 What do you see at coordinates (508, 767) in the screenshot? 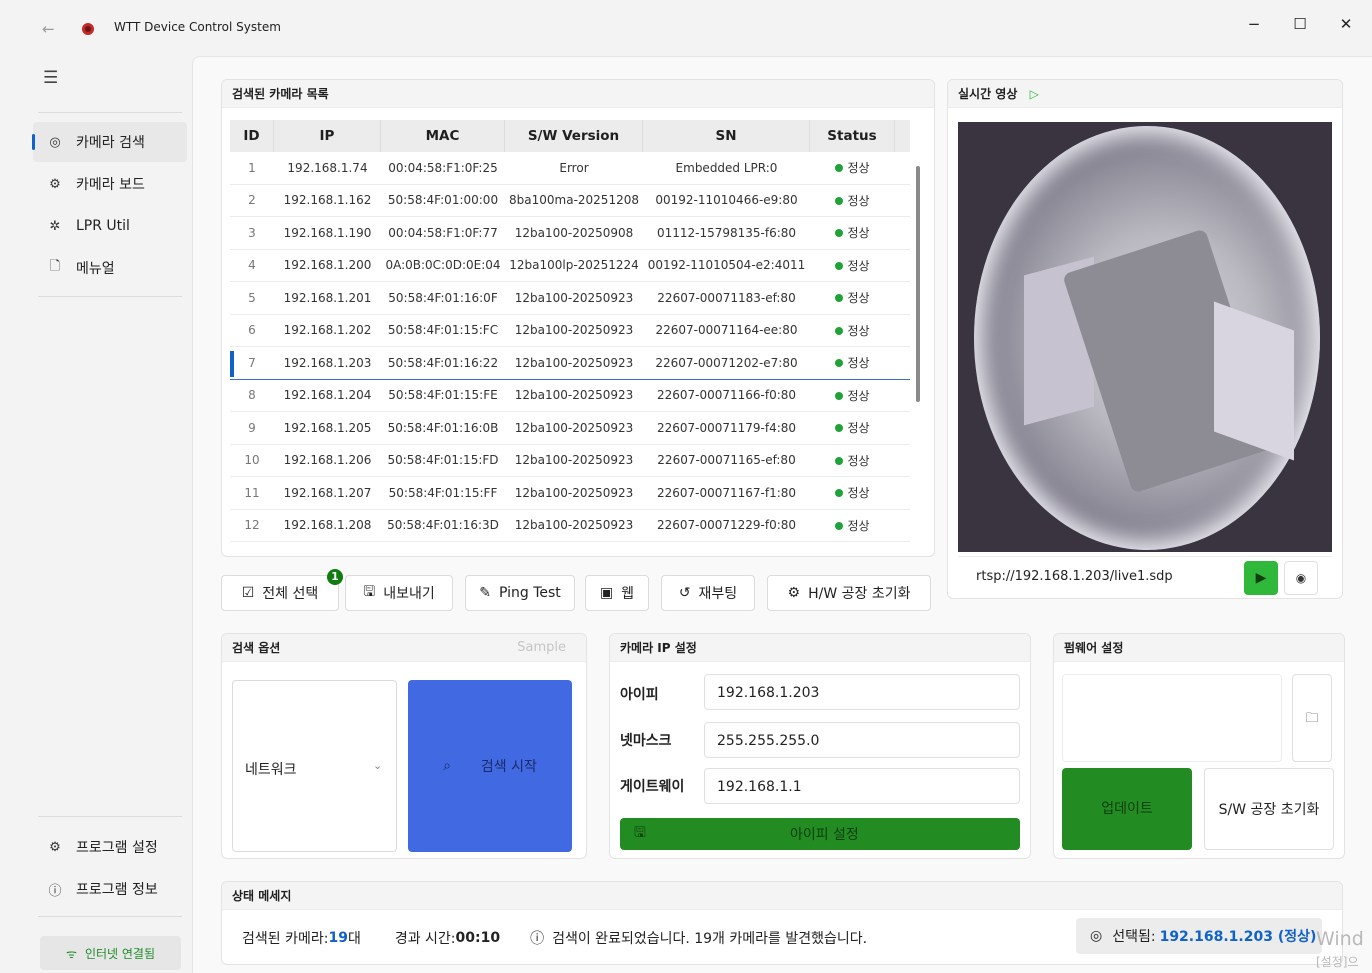
I see `search-start-label: 검색 시작` at bounding box center [508, 767].